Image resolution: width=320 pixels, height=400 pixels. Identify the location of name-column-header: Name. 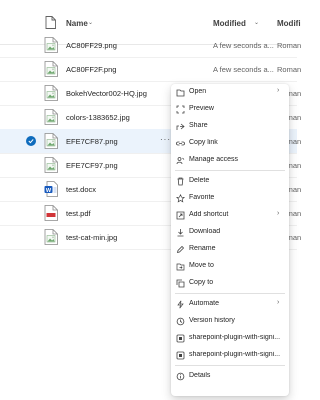
(77, 23).